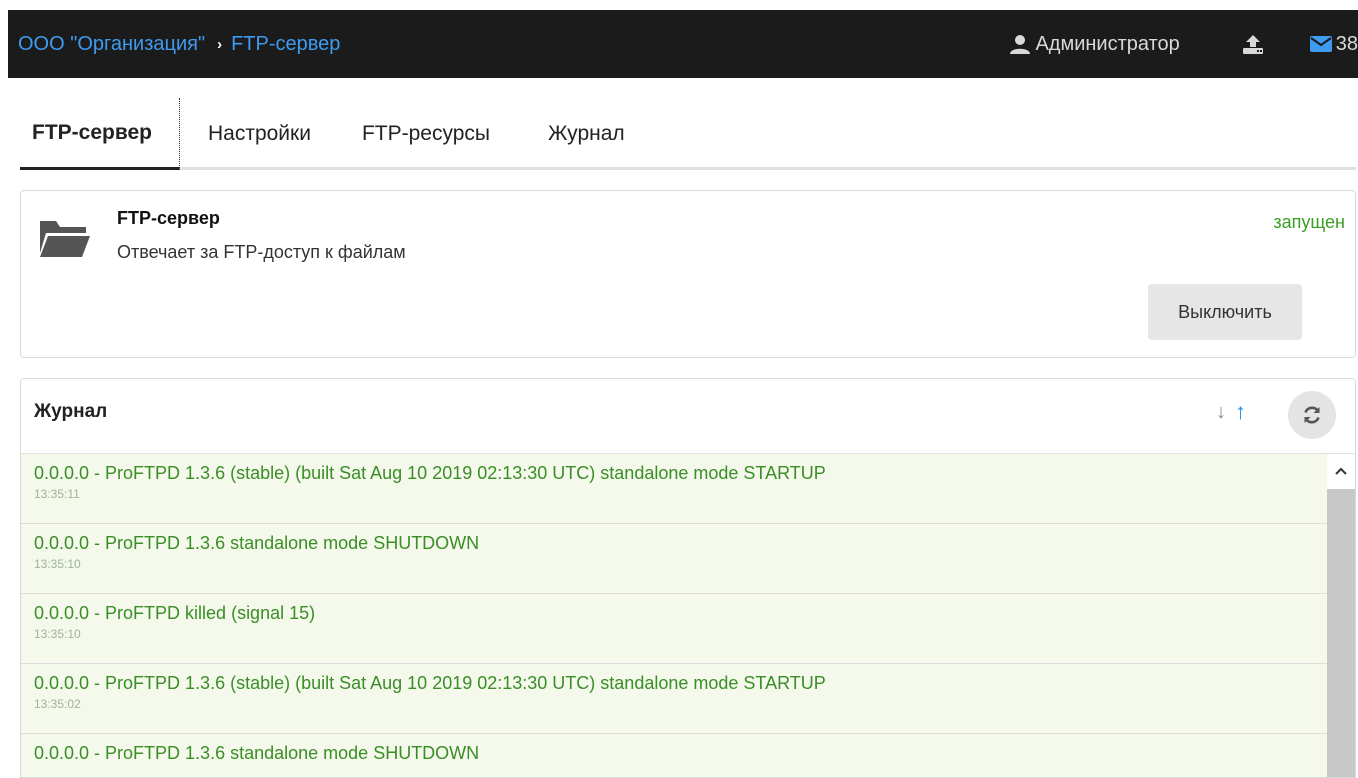 Image resolution: width=1358 pixels, height=778 pixels. Describe the element at coordinates (1020, 44) in the screenshot. I see `user-icon` at that location.